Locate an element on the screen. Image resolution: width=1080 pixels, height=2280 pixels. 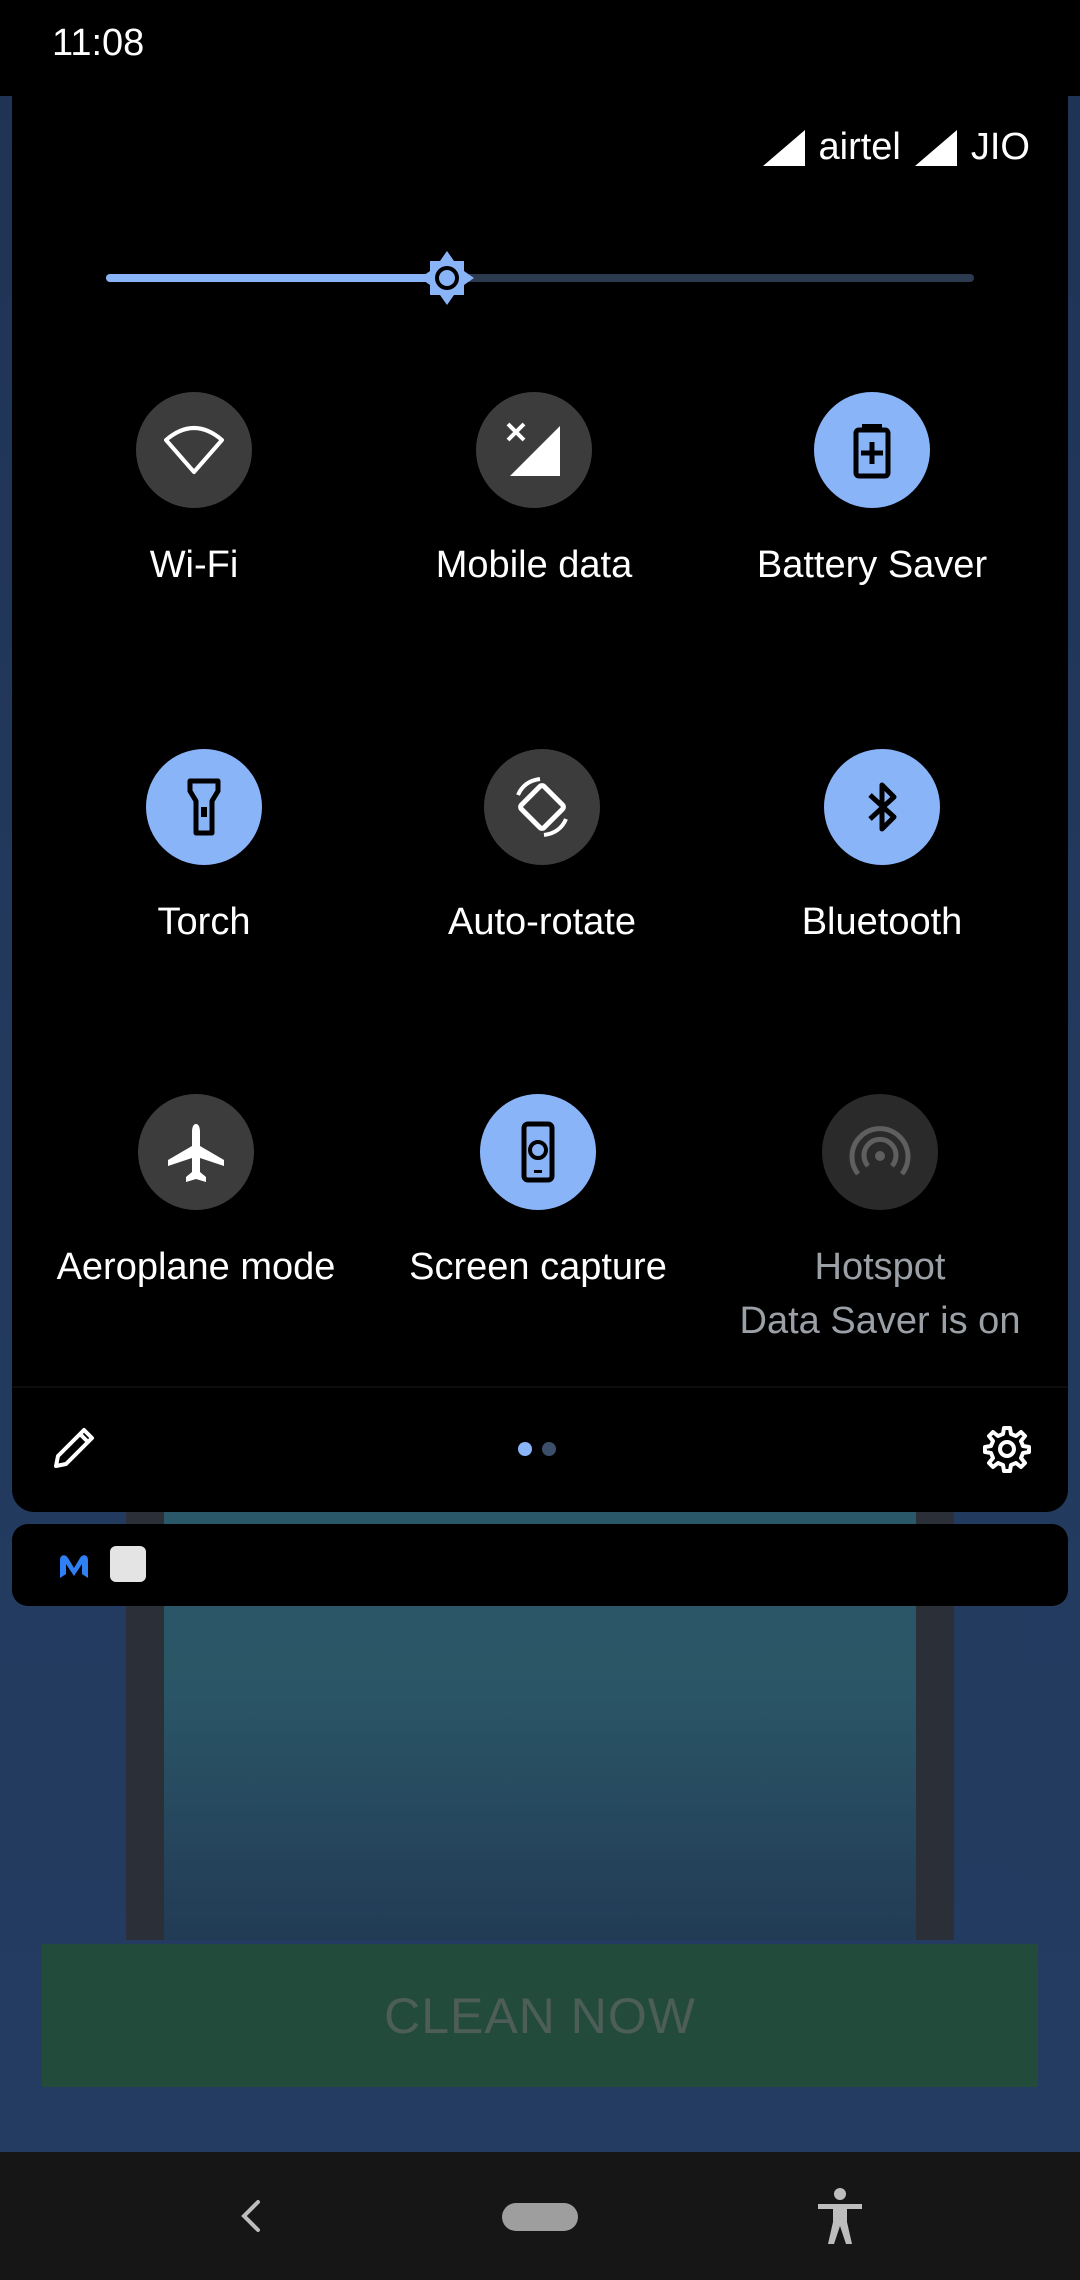
panel-divider is located at coordinates (540, 1387).